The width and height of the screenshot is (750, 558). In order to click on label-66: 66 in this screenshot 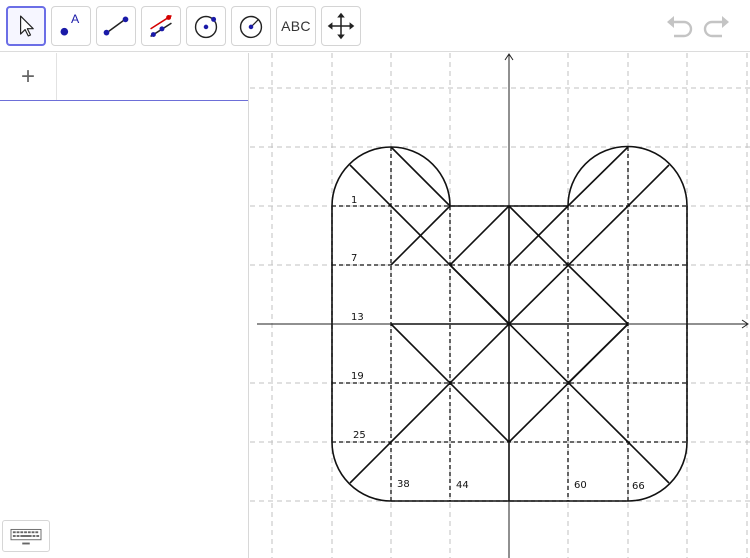, I will do `click(638, 486)`.